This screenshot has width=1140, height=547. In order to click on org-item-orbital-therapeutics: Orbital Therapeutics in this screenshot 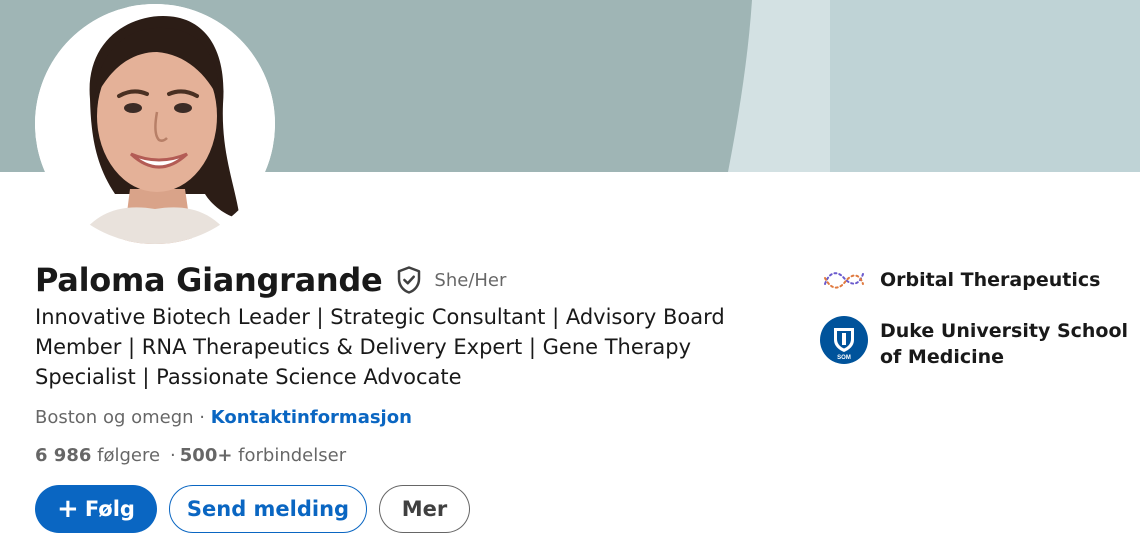, I will do `click(977, 280)`.